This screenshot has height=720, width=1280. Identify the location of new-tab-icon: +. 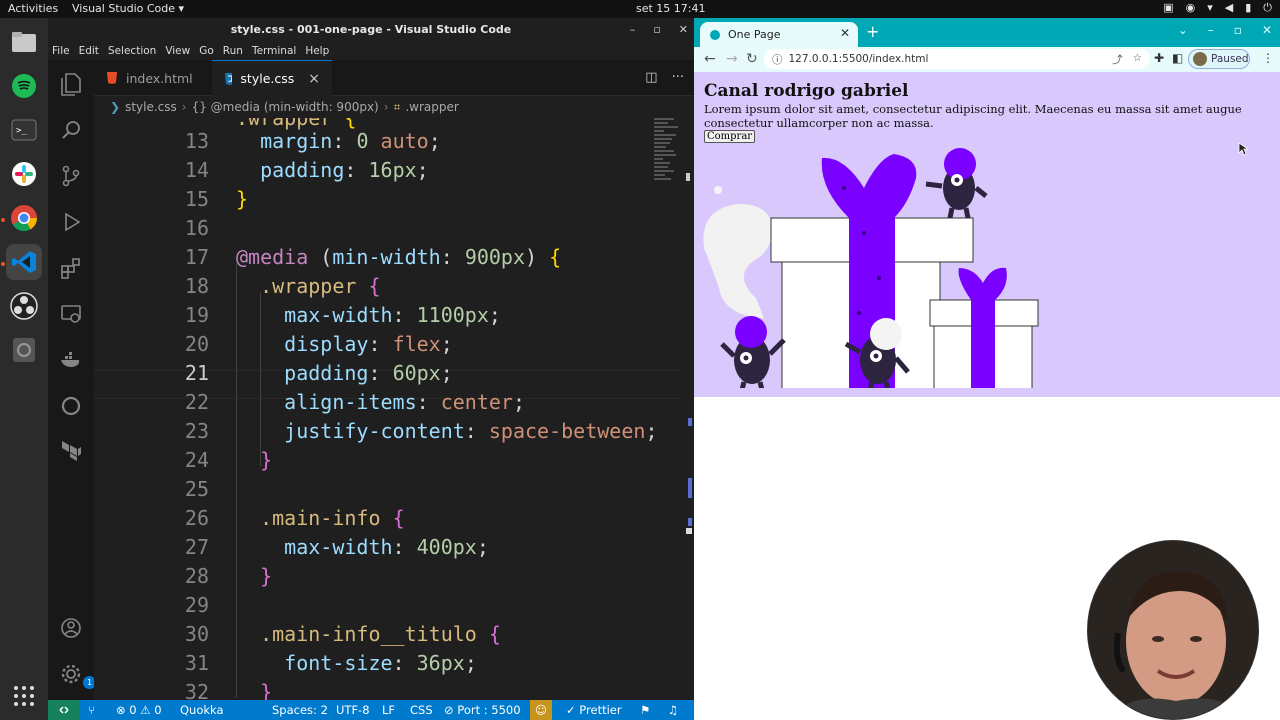
(872, 31).